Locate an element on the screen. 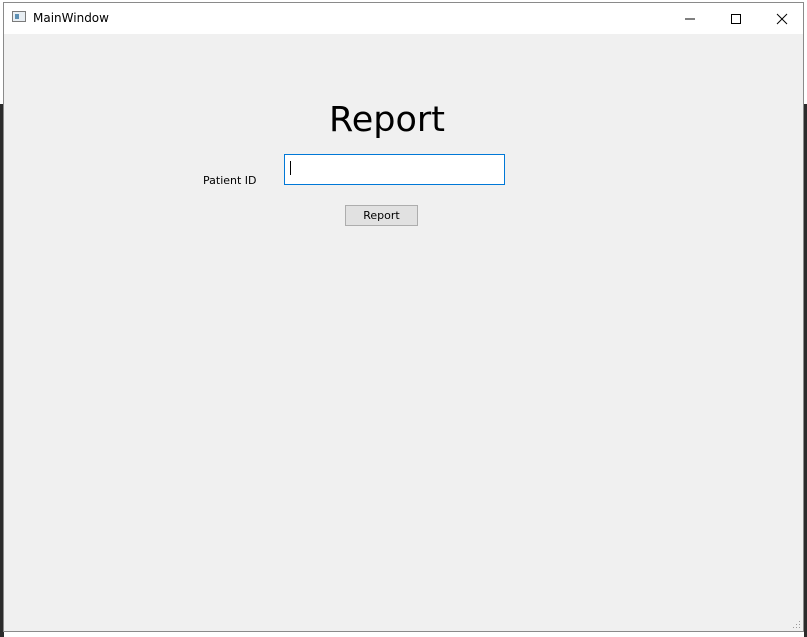  minimize-button is located at coordinates (690, 18).